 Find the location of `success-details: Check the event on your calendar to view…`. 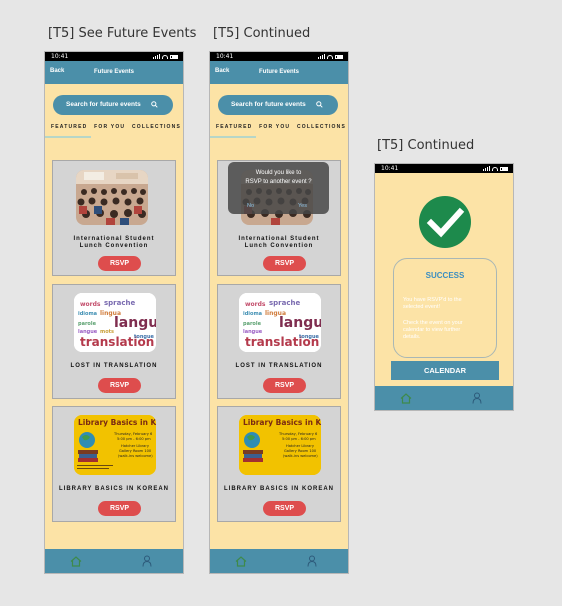

success-details: Check the event on your calendar to view… is located at coordinates (433, 330).